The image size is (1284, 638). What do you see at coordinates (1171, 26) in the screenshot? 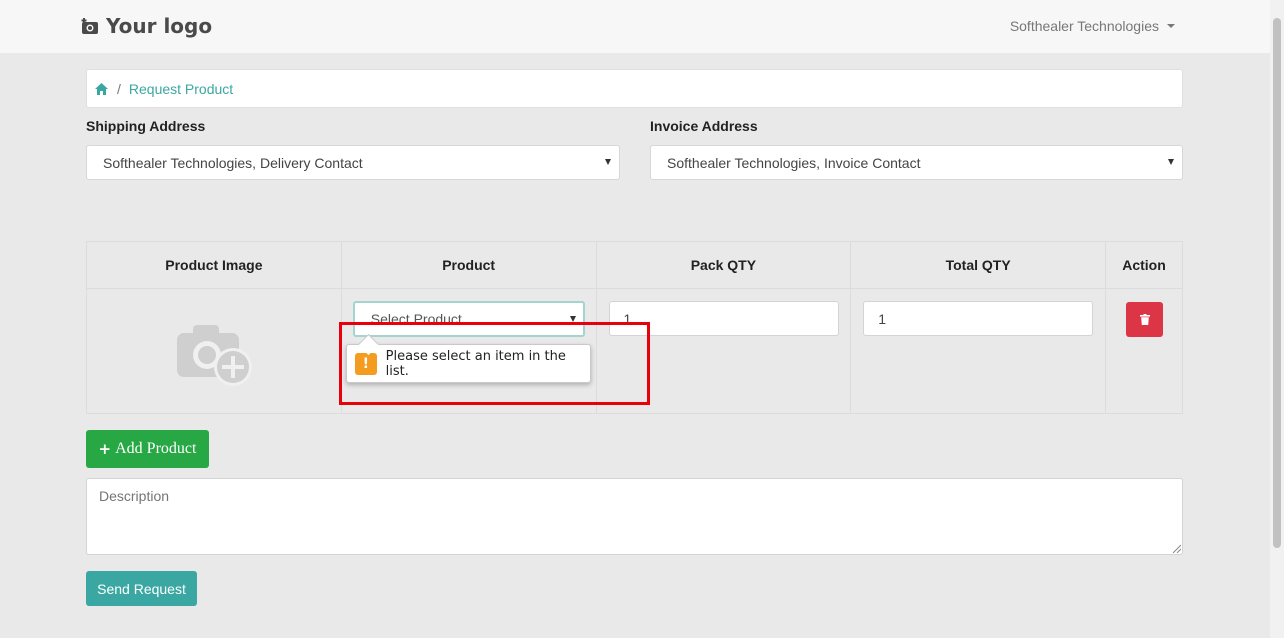
I see `caret-down-icon` at bounding box center [1171, 26].